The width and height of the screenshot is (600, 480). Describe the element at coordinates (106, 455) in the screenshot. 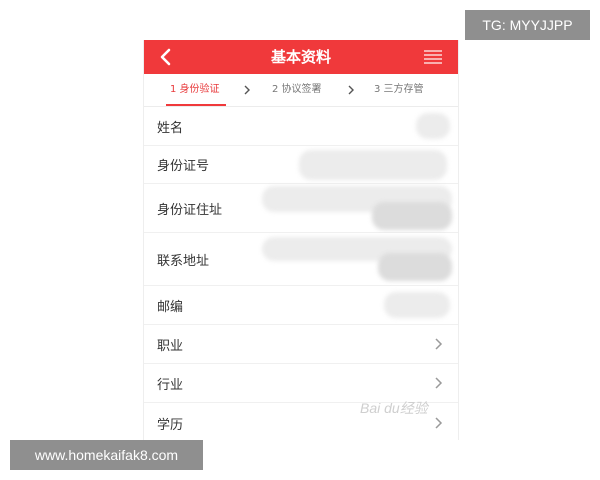

I see `website-url-badge: www.homekaifak8.com` at that location.